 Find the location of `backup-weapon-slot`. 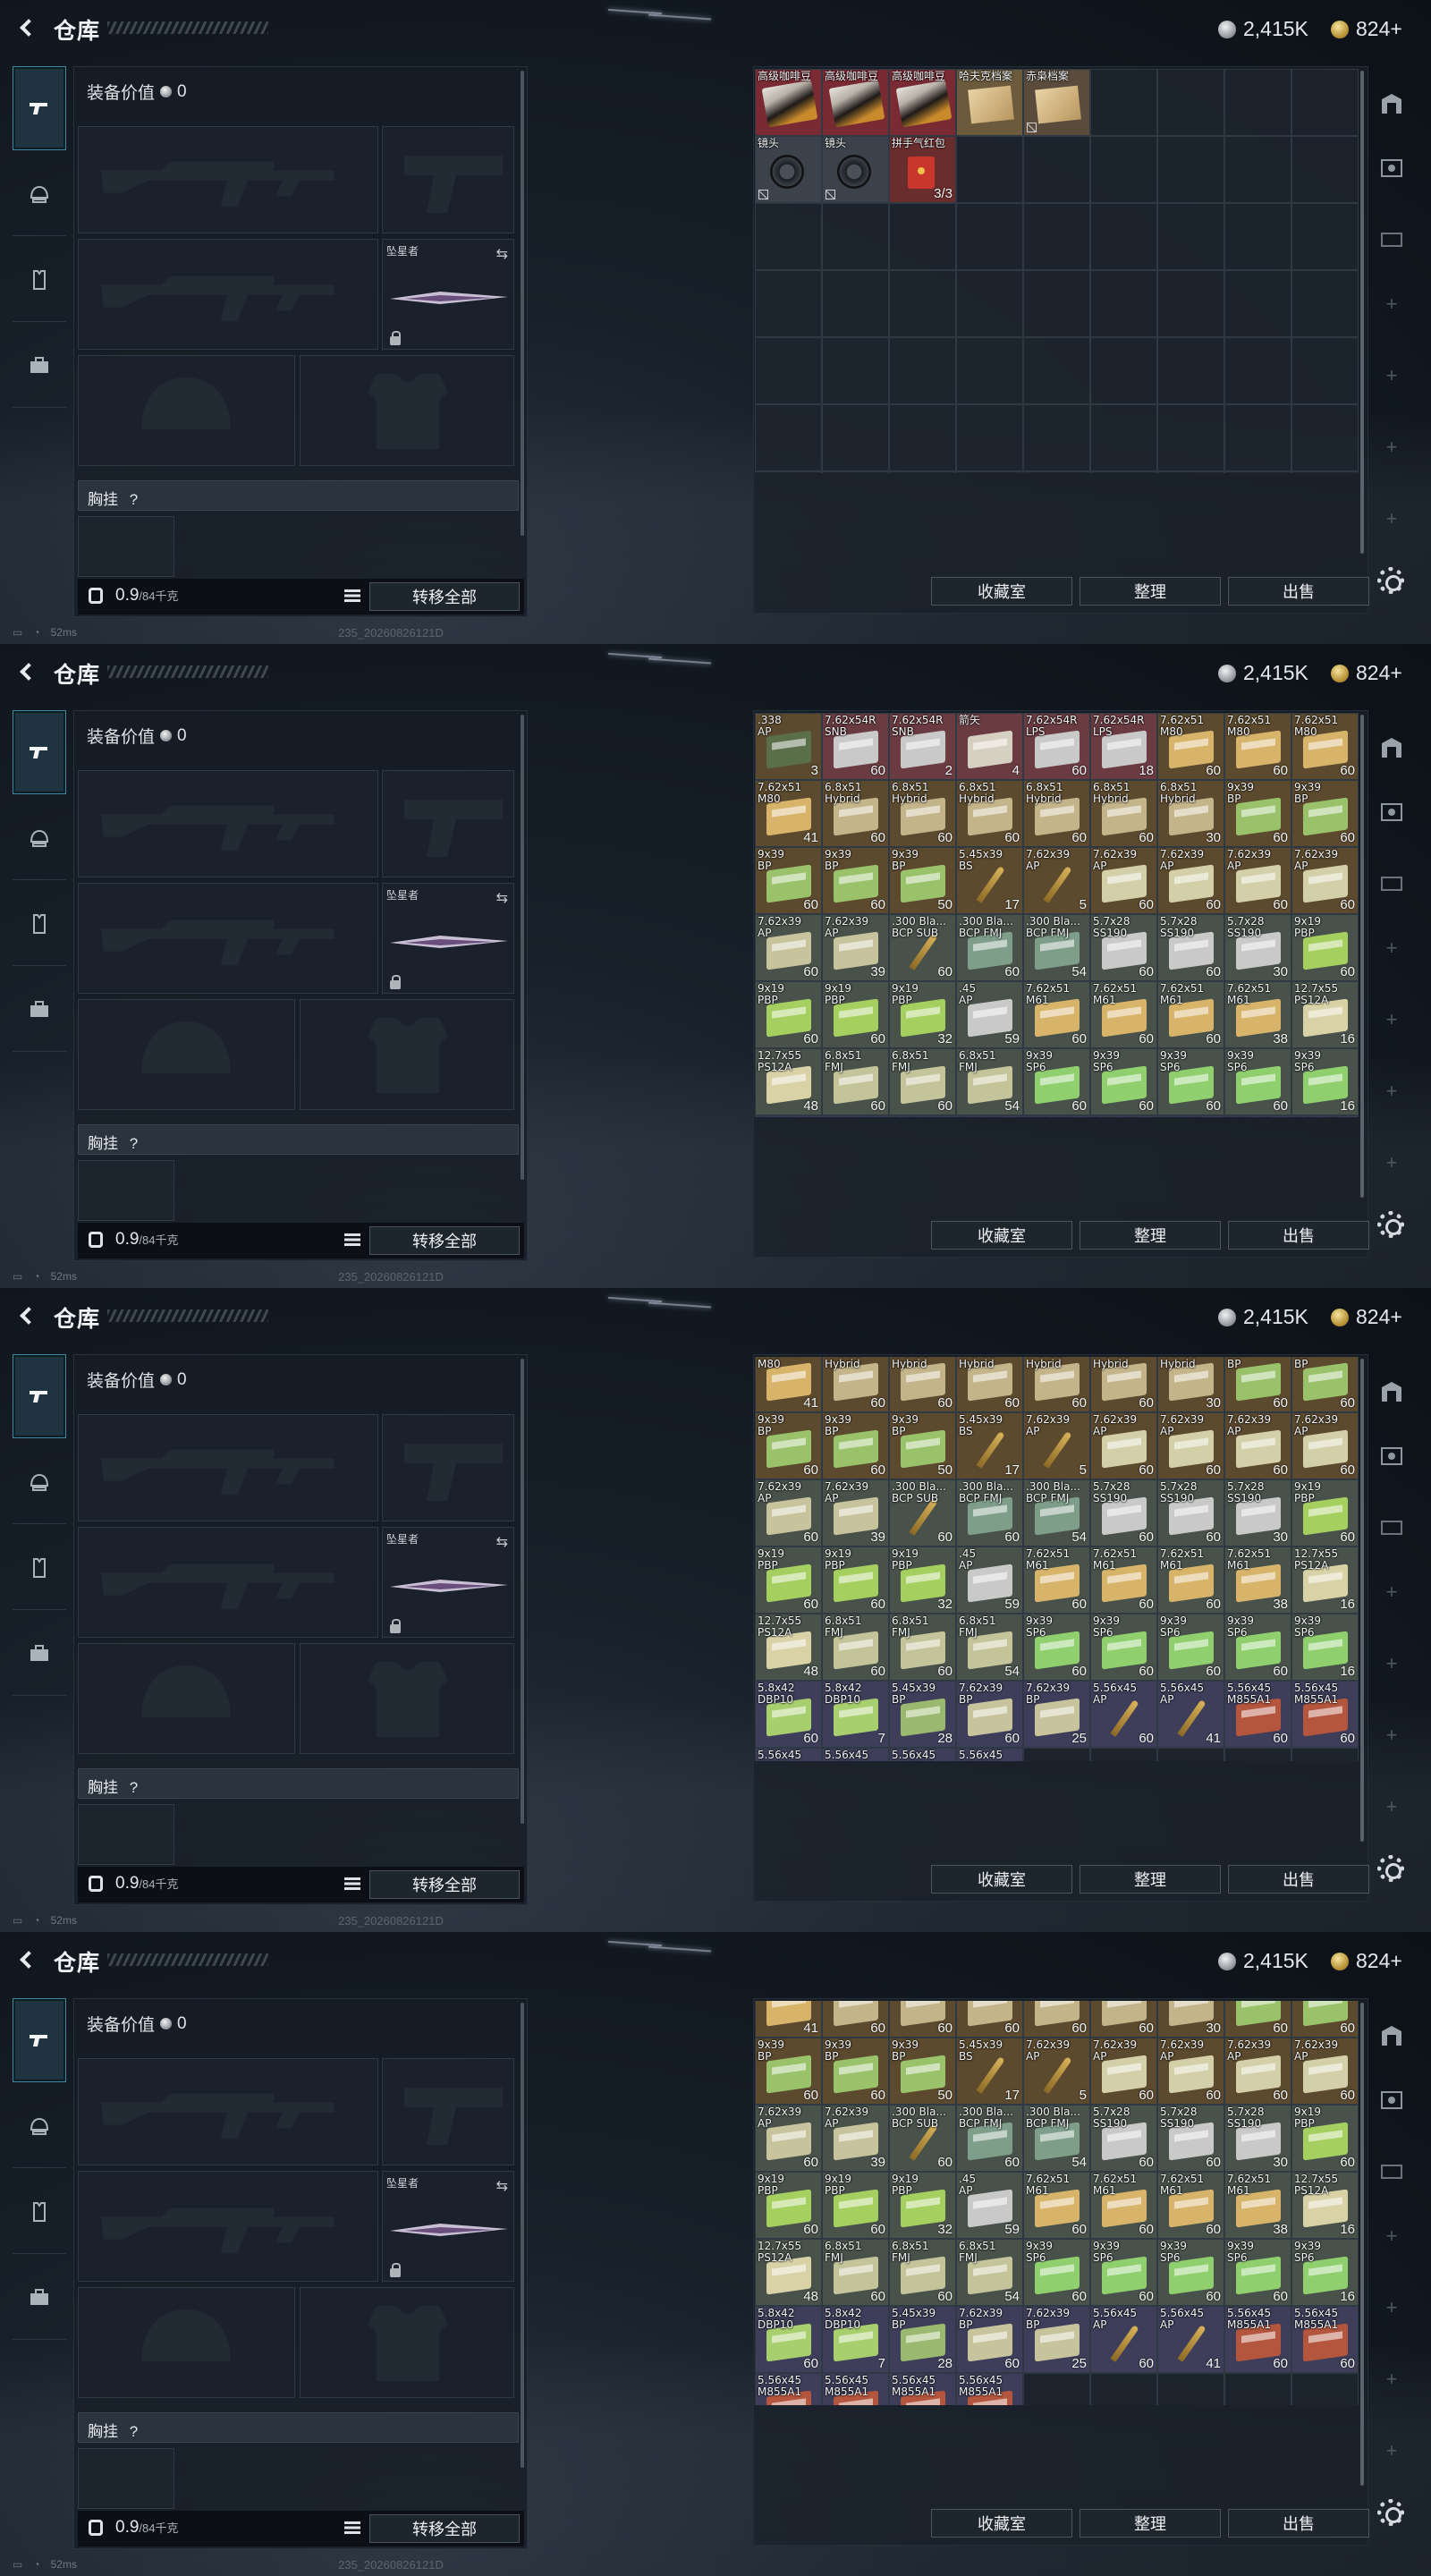

backup-weapon-slot is located at coordinates (228, 2226).